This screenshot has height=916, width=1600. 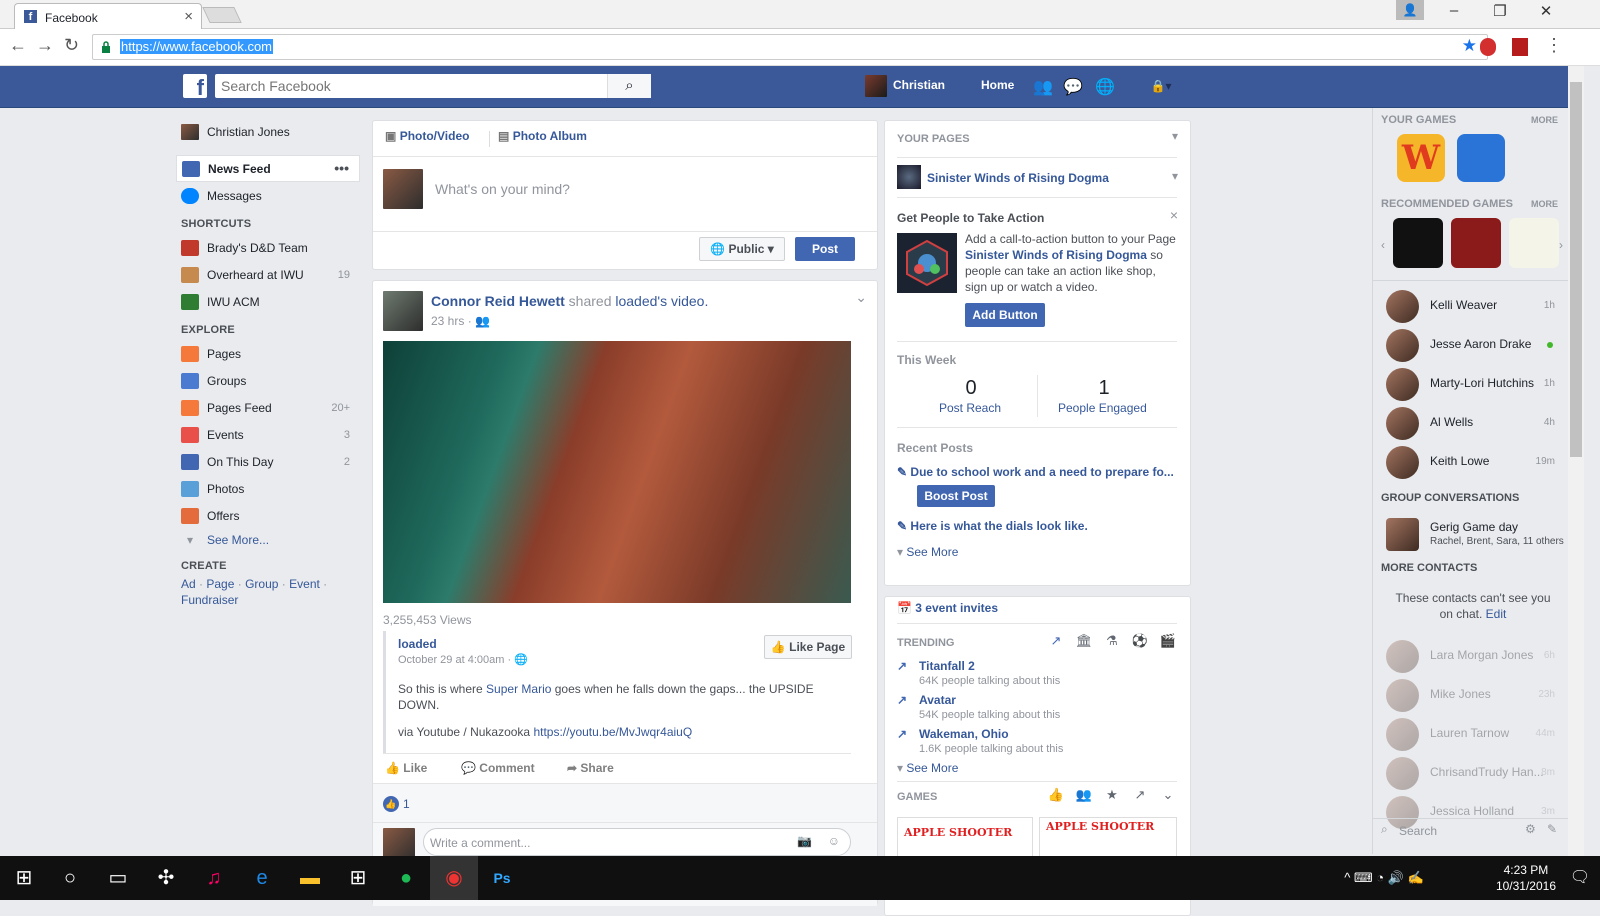 I want to click on share-button: ➦ Share, so click(x=590, y=768).